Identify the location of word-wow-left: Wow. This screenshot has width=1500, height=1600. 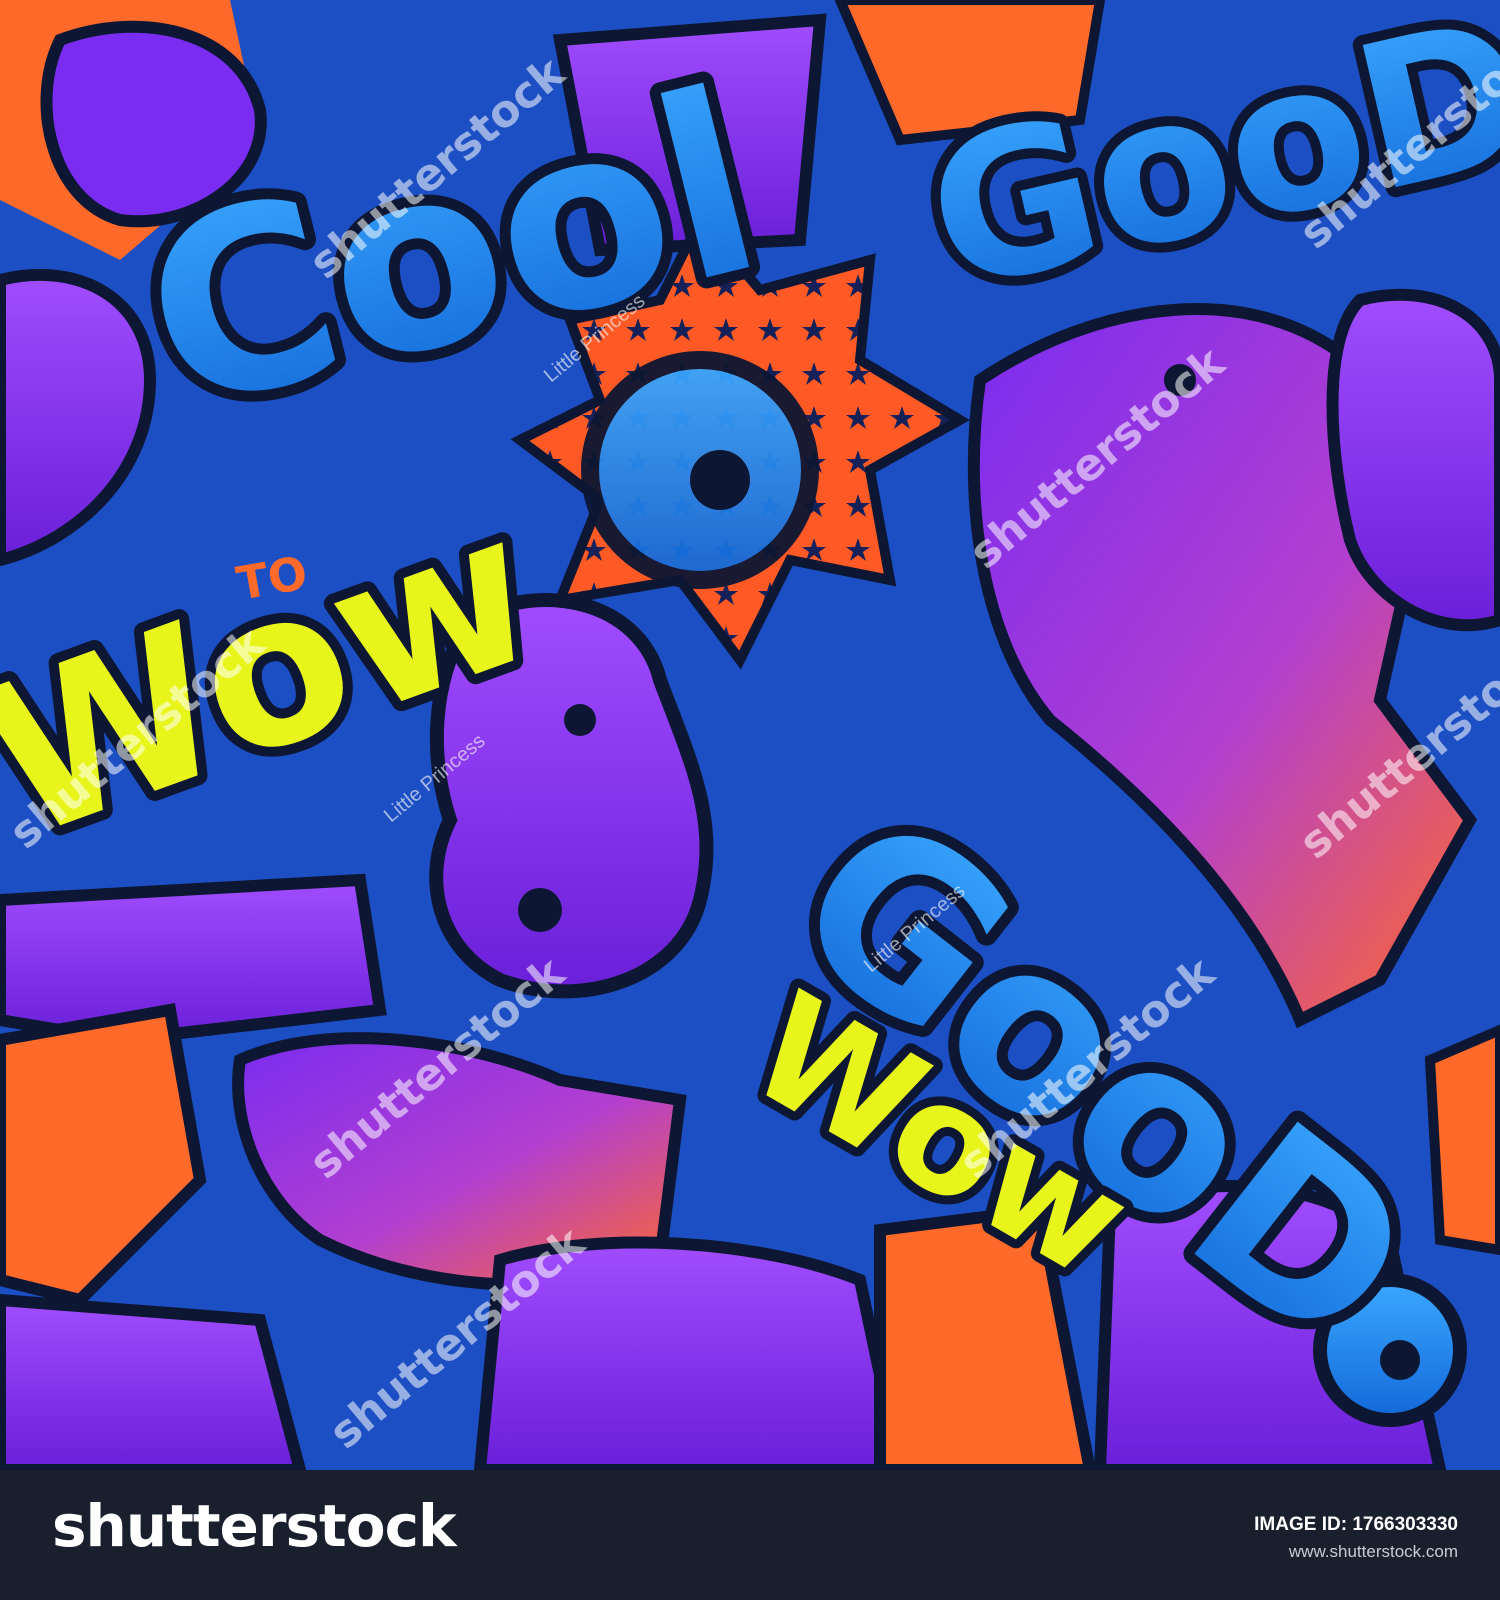
(283, 675).